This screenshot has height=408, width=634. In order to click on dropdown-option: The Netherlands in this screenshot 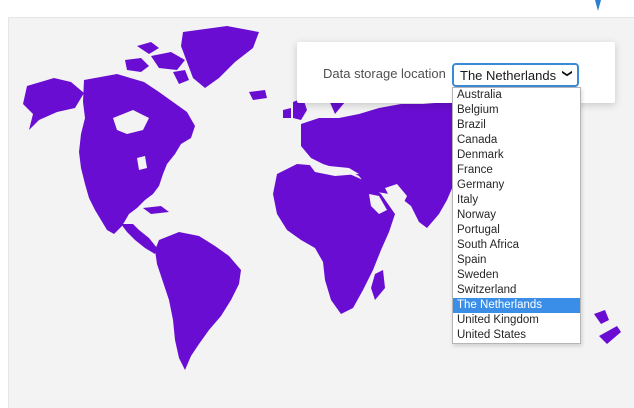, I will do `click(516, 305)`.